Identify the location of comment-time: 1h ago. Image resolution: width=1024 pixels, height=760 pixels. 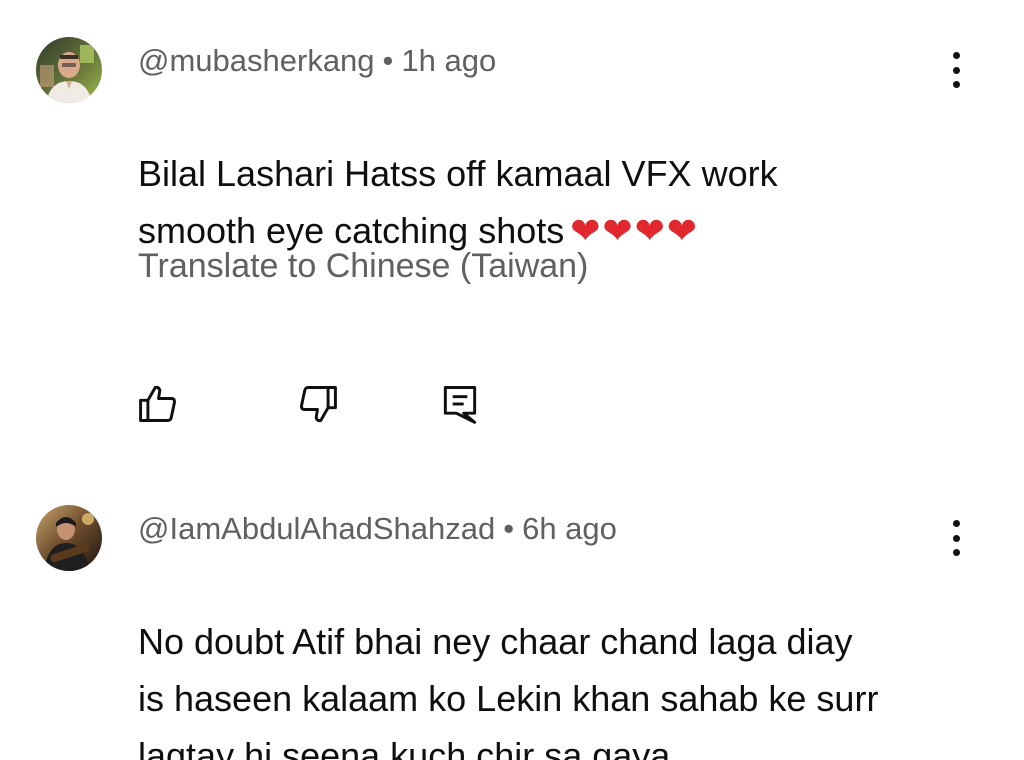
(449, 60).